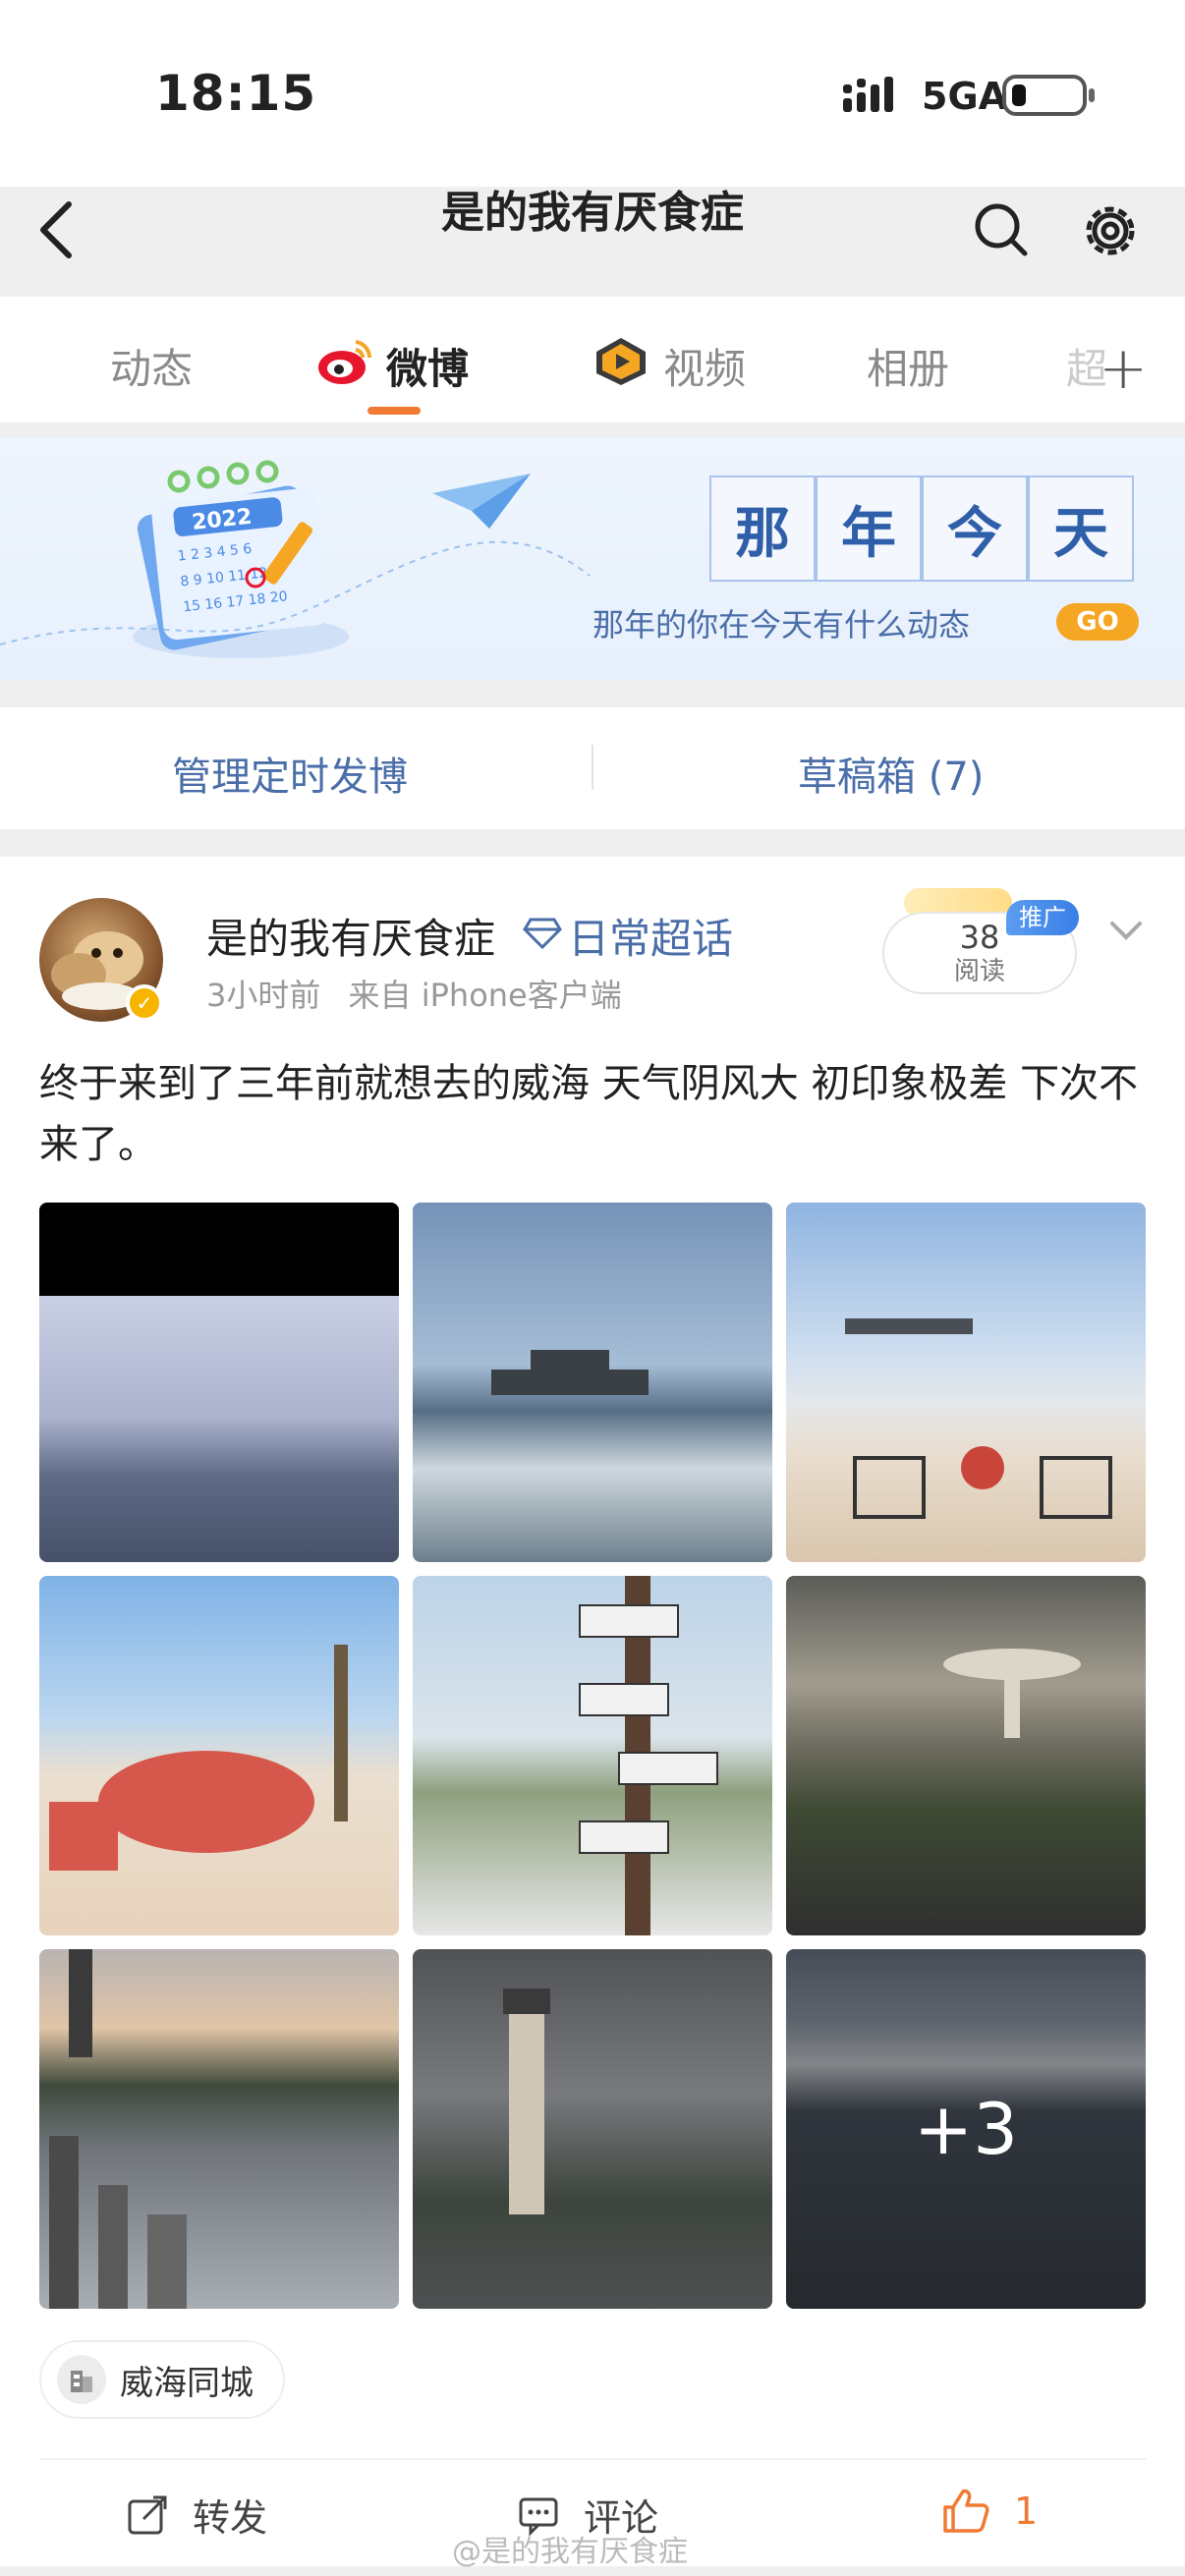 Image resolution: width=1185 pixels, height=2576 pixels. Describe the element at coordinates (263, 995) in the screenshot. I see `post-time: 3小时前` at that location.